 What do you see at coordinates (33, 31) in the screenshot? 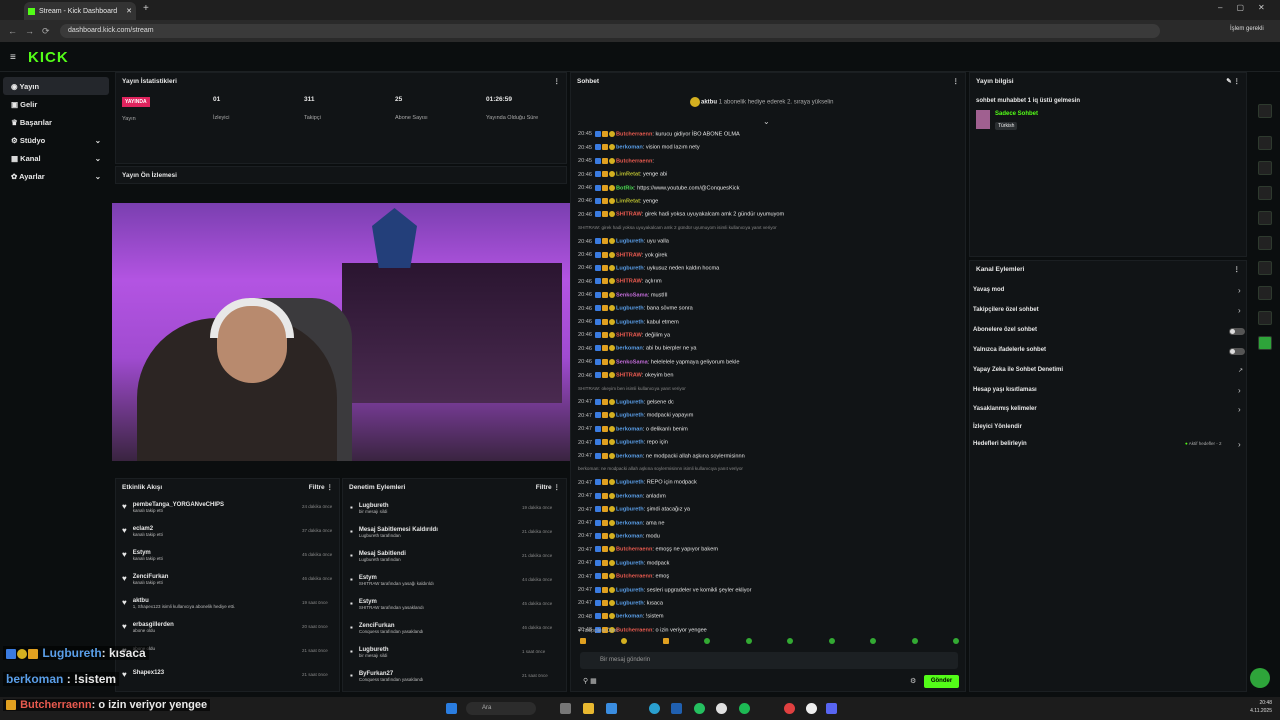
I see `nav-arrows-icon: ←→⟳` at bounding box center [33, 31].